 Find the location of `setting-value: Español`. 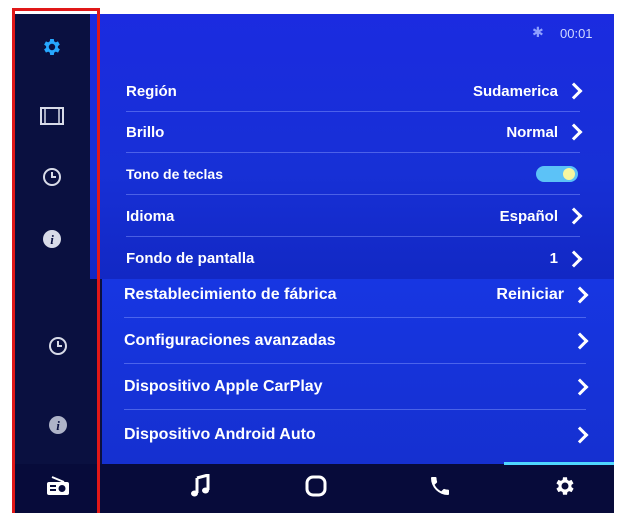

setting-value: Español is located at coordinates (528, 216).